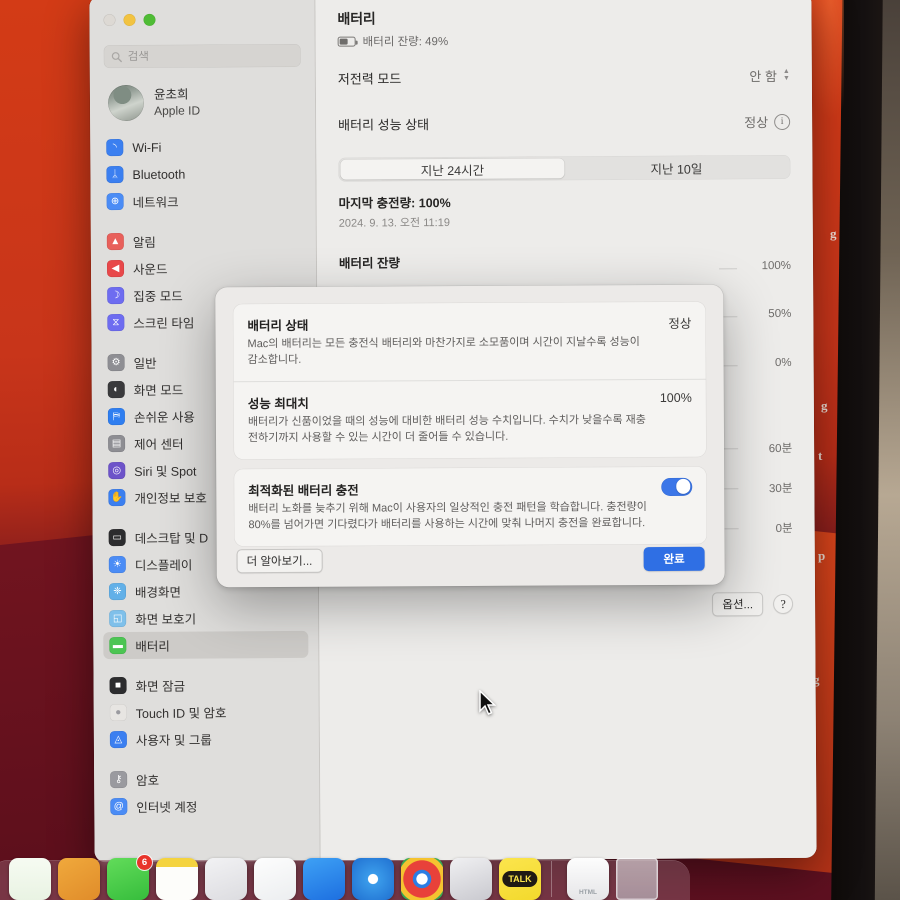  Describe the element at coordinates (405, 42) in the screenshot. I see `battery-level-label: 배터리 잔량: 49%` at that location.